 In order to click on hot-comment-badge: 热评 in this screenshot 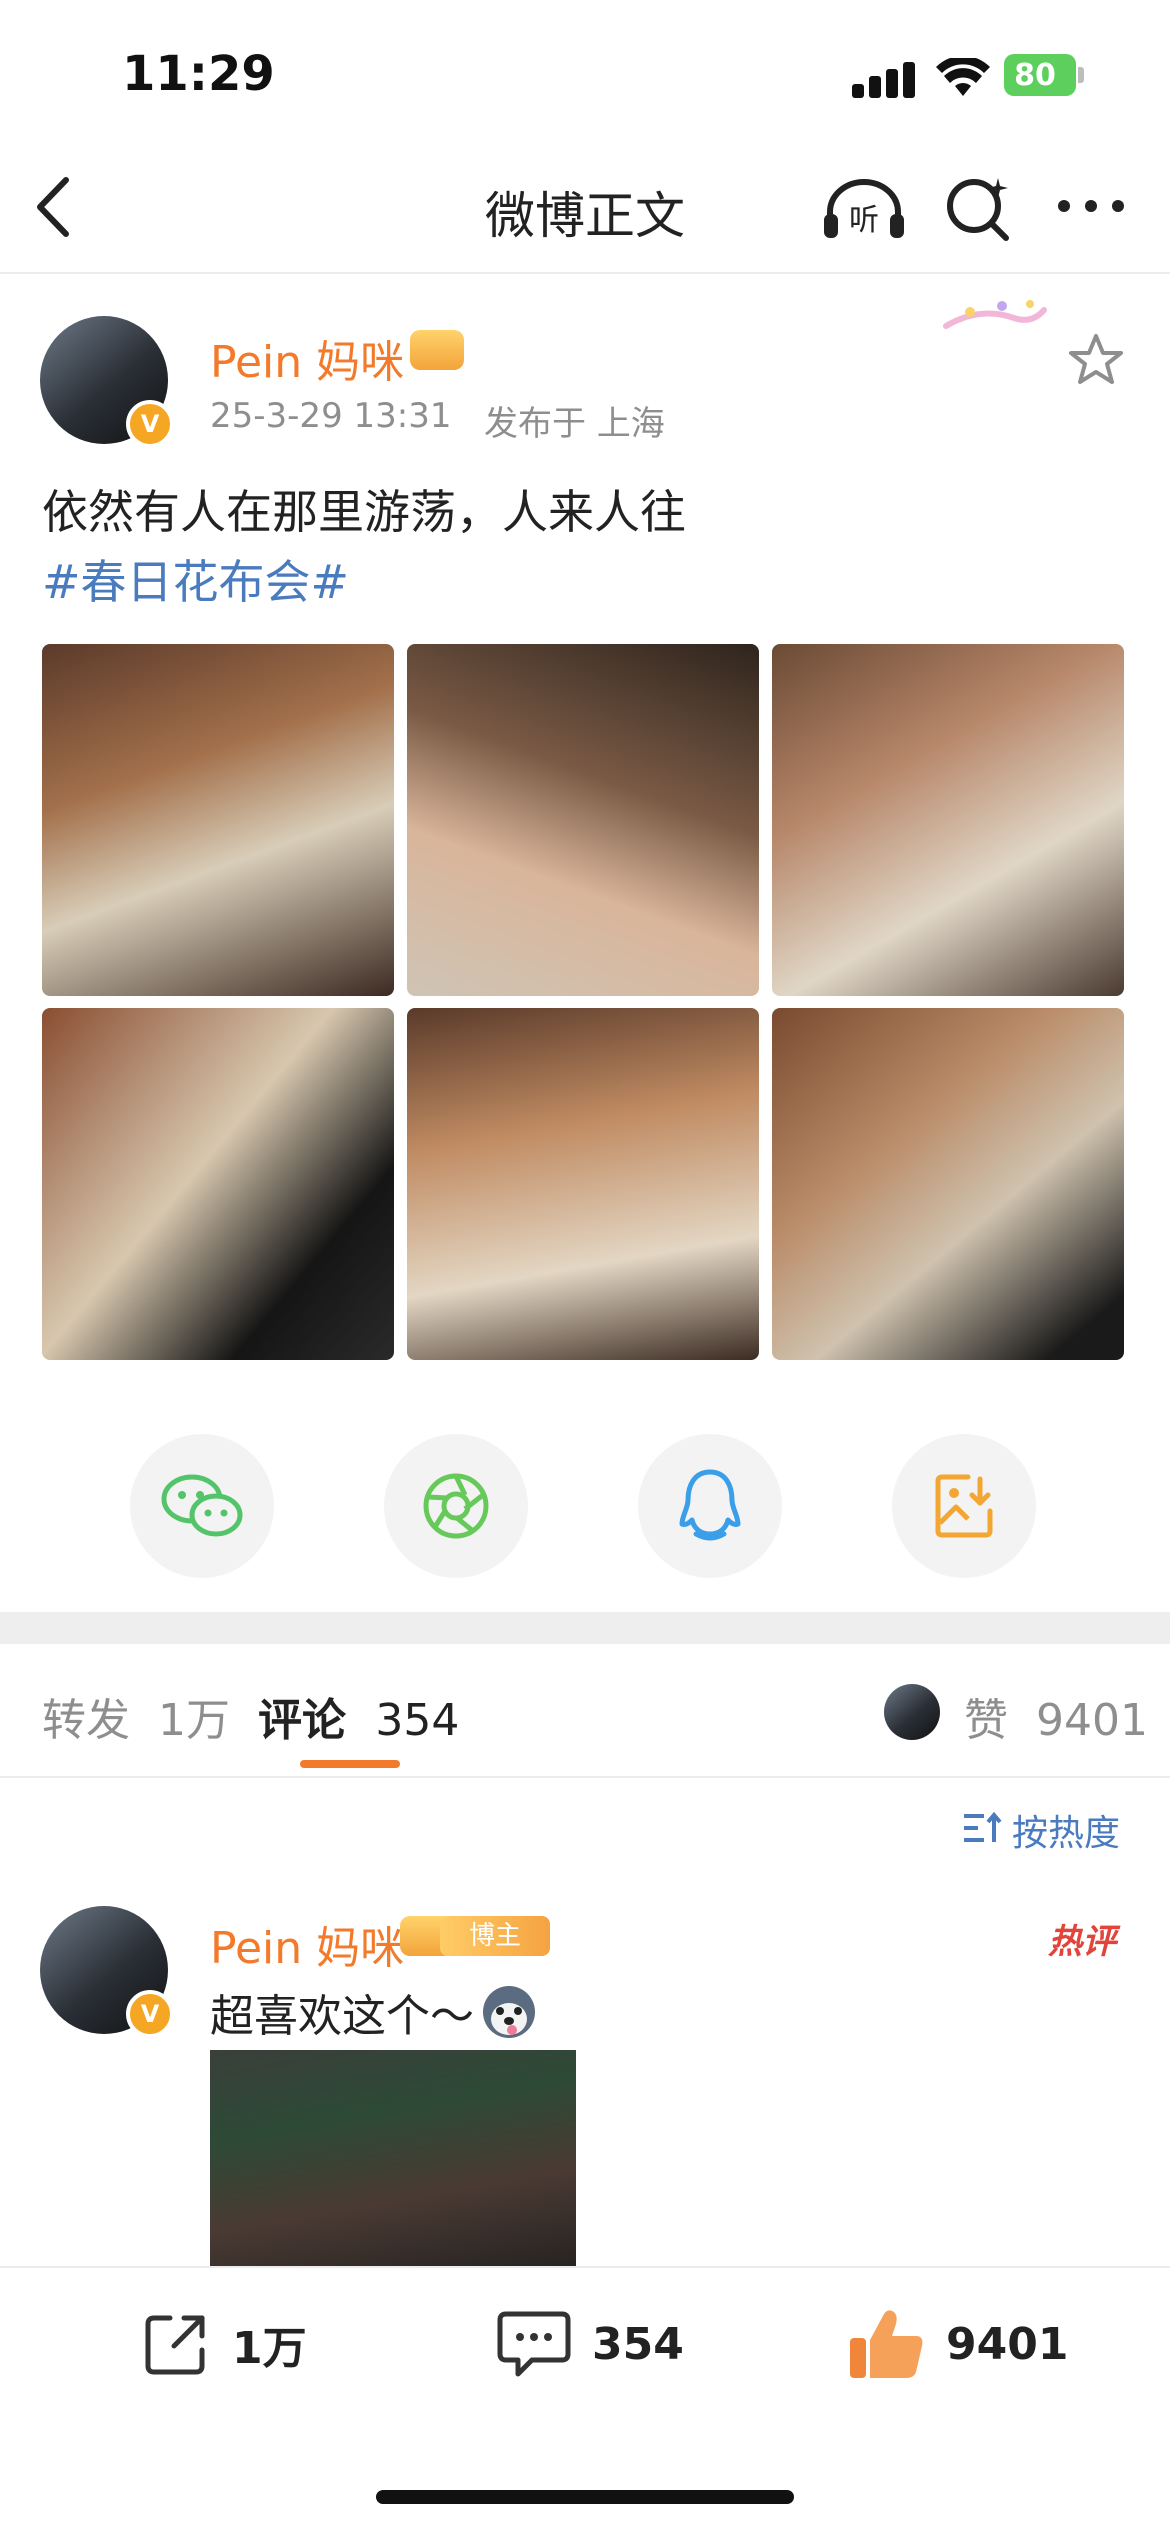, I will do `click(1082, 1942)`.